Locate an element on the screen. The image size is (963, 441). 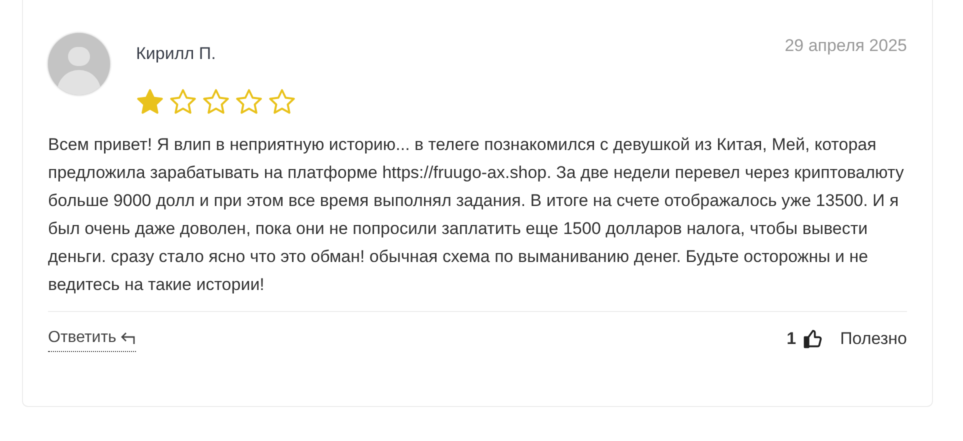
reply-arrow-icon is located at coordinates (128, 337).